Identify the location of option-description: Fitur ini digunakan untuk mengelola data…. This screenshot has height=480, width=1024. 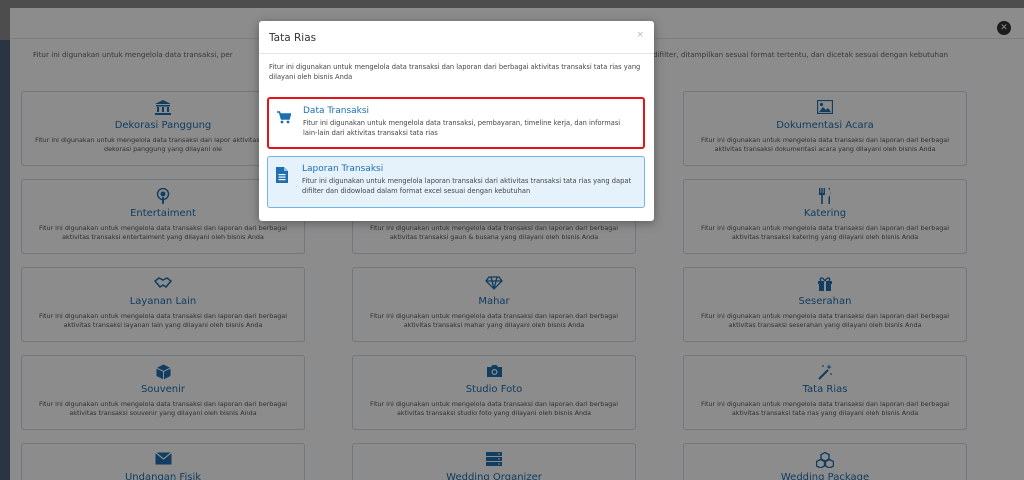
(462, 128).